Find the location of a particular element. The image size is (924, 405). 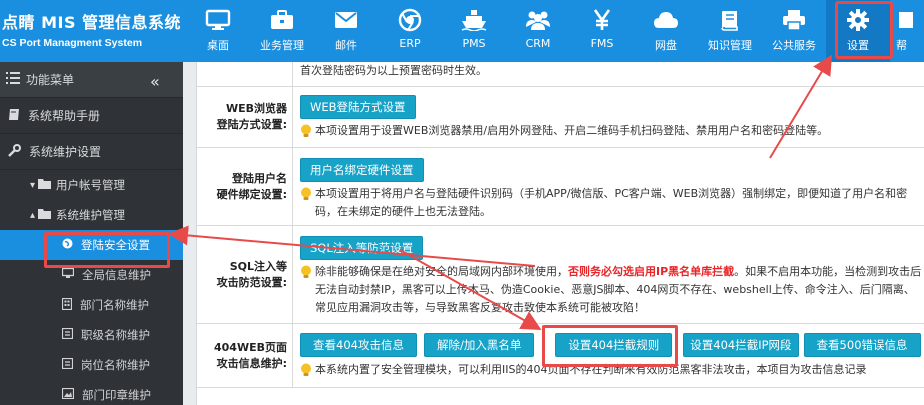

yen-icon is located at coordinates (602, 20).